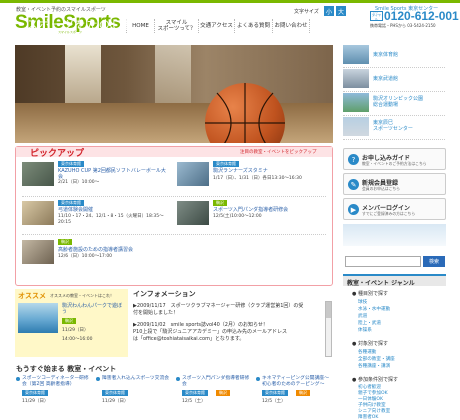 The image size is (460, 420). I want to click on login-button: ▶ メンバーログイン すでにご登録済みの方はこちら, so click(394, 209).